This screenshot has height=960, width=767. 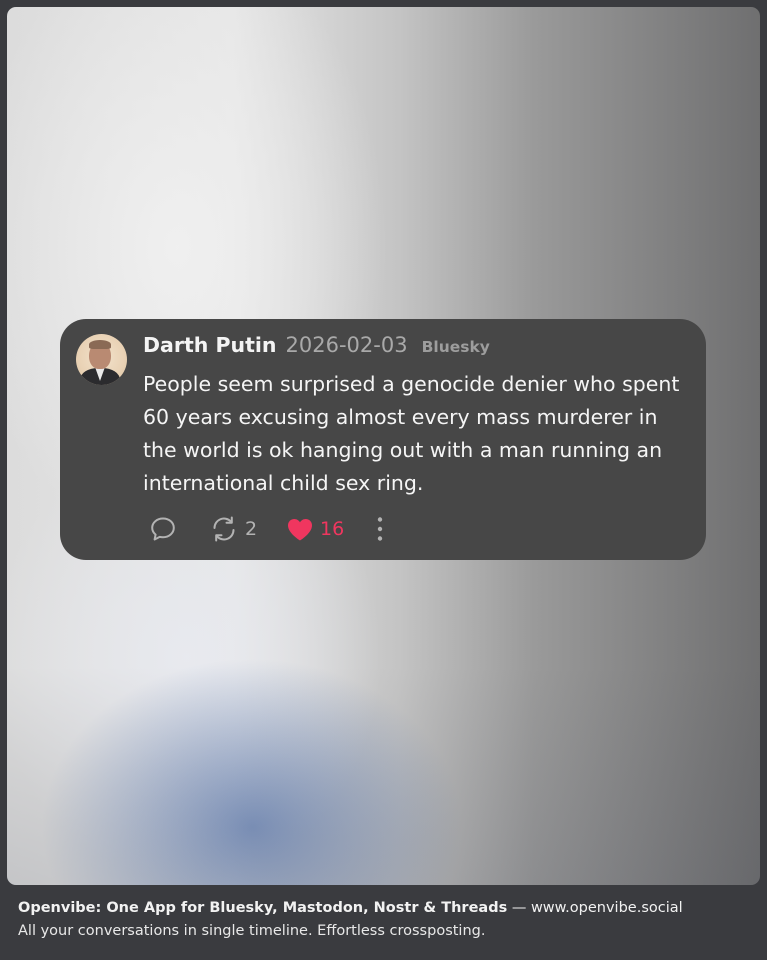 What do you see at coordinates (101, 359) in the screenshot?
I see `avatar` at bounding box center [101, 359].